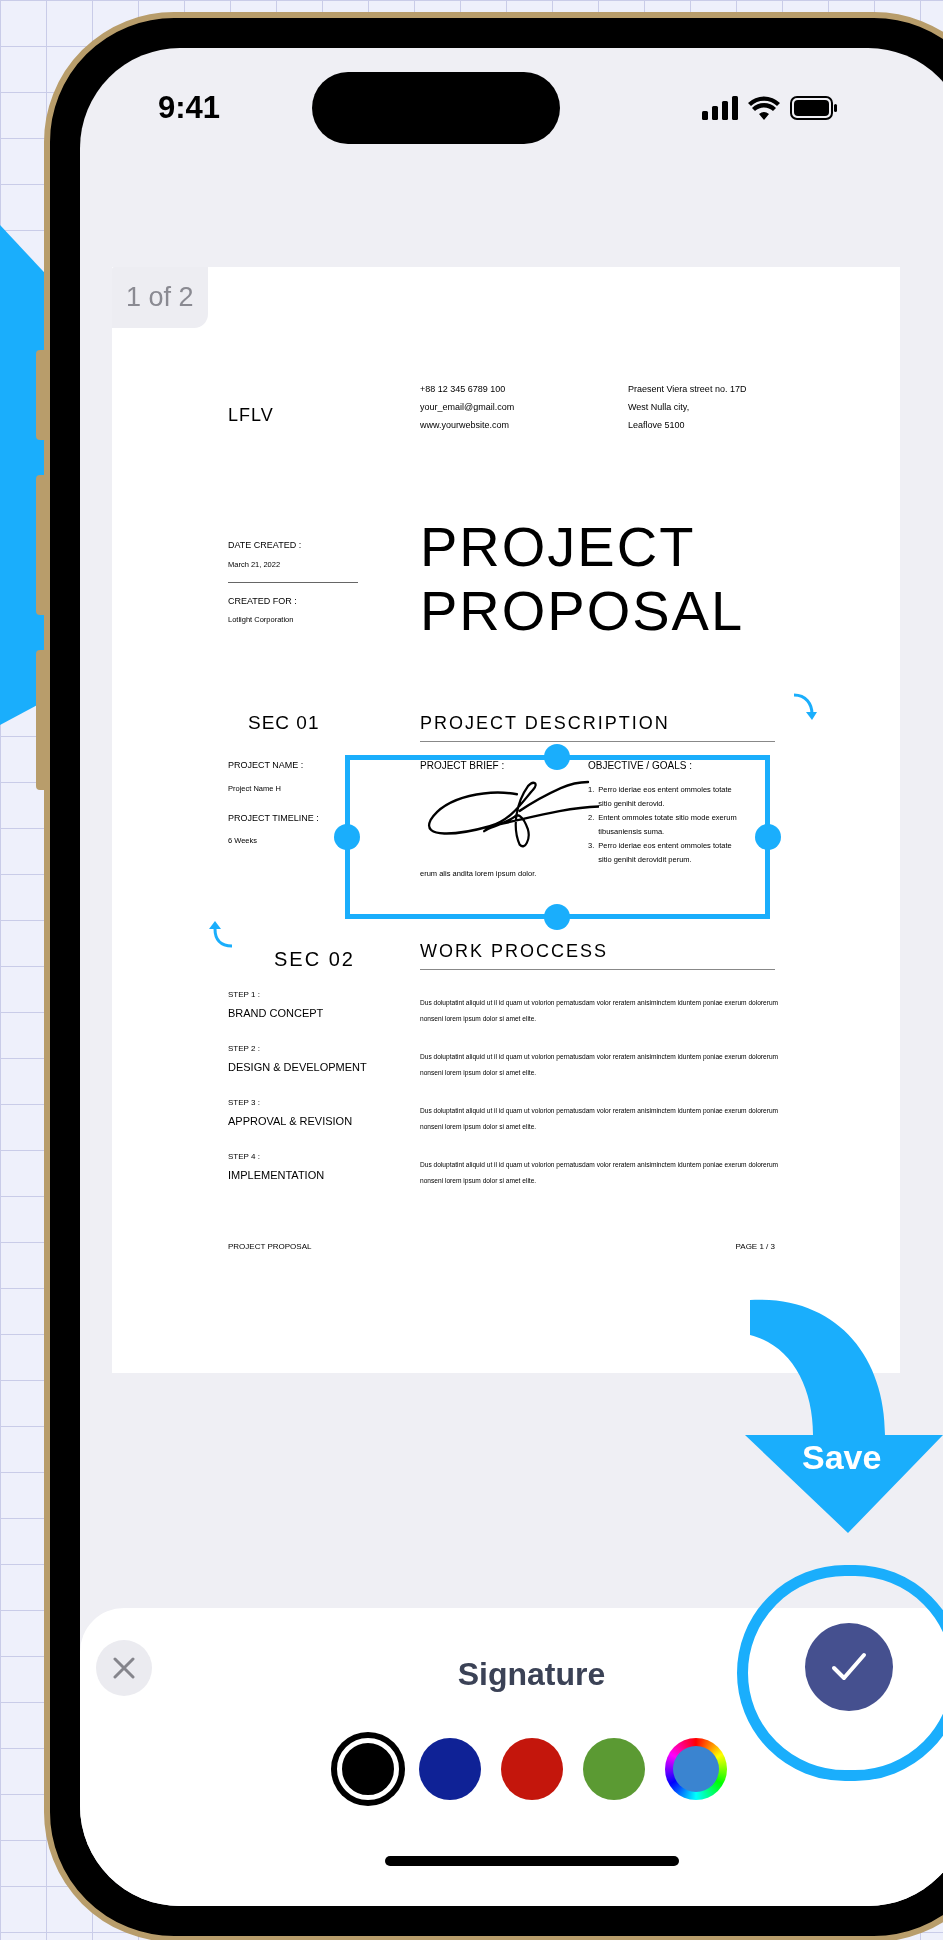  What do you see at coordinates (276, 1013) in the screenshot?
I see `step-title: BRAND CONCEPT` at bounding box center [276, 1013].